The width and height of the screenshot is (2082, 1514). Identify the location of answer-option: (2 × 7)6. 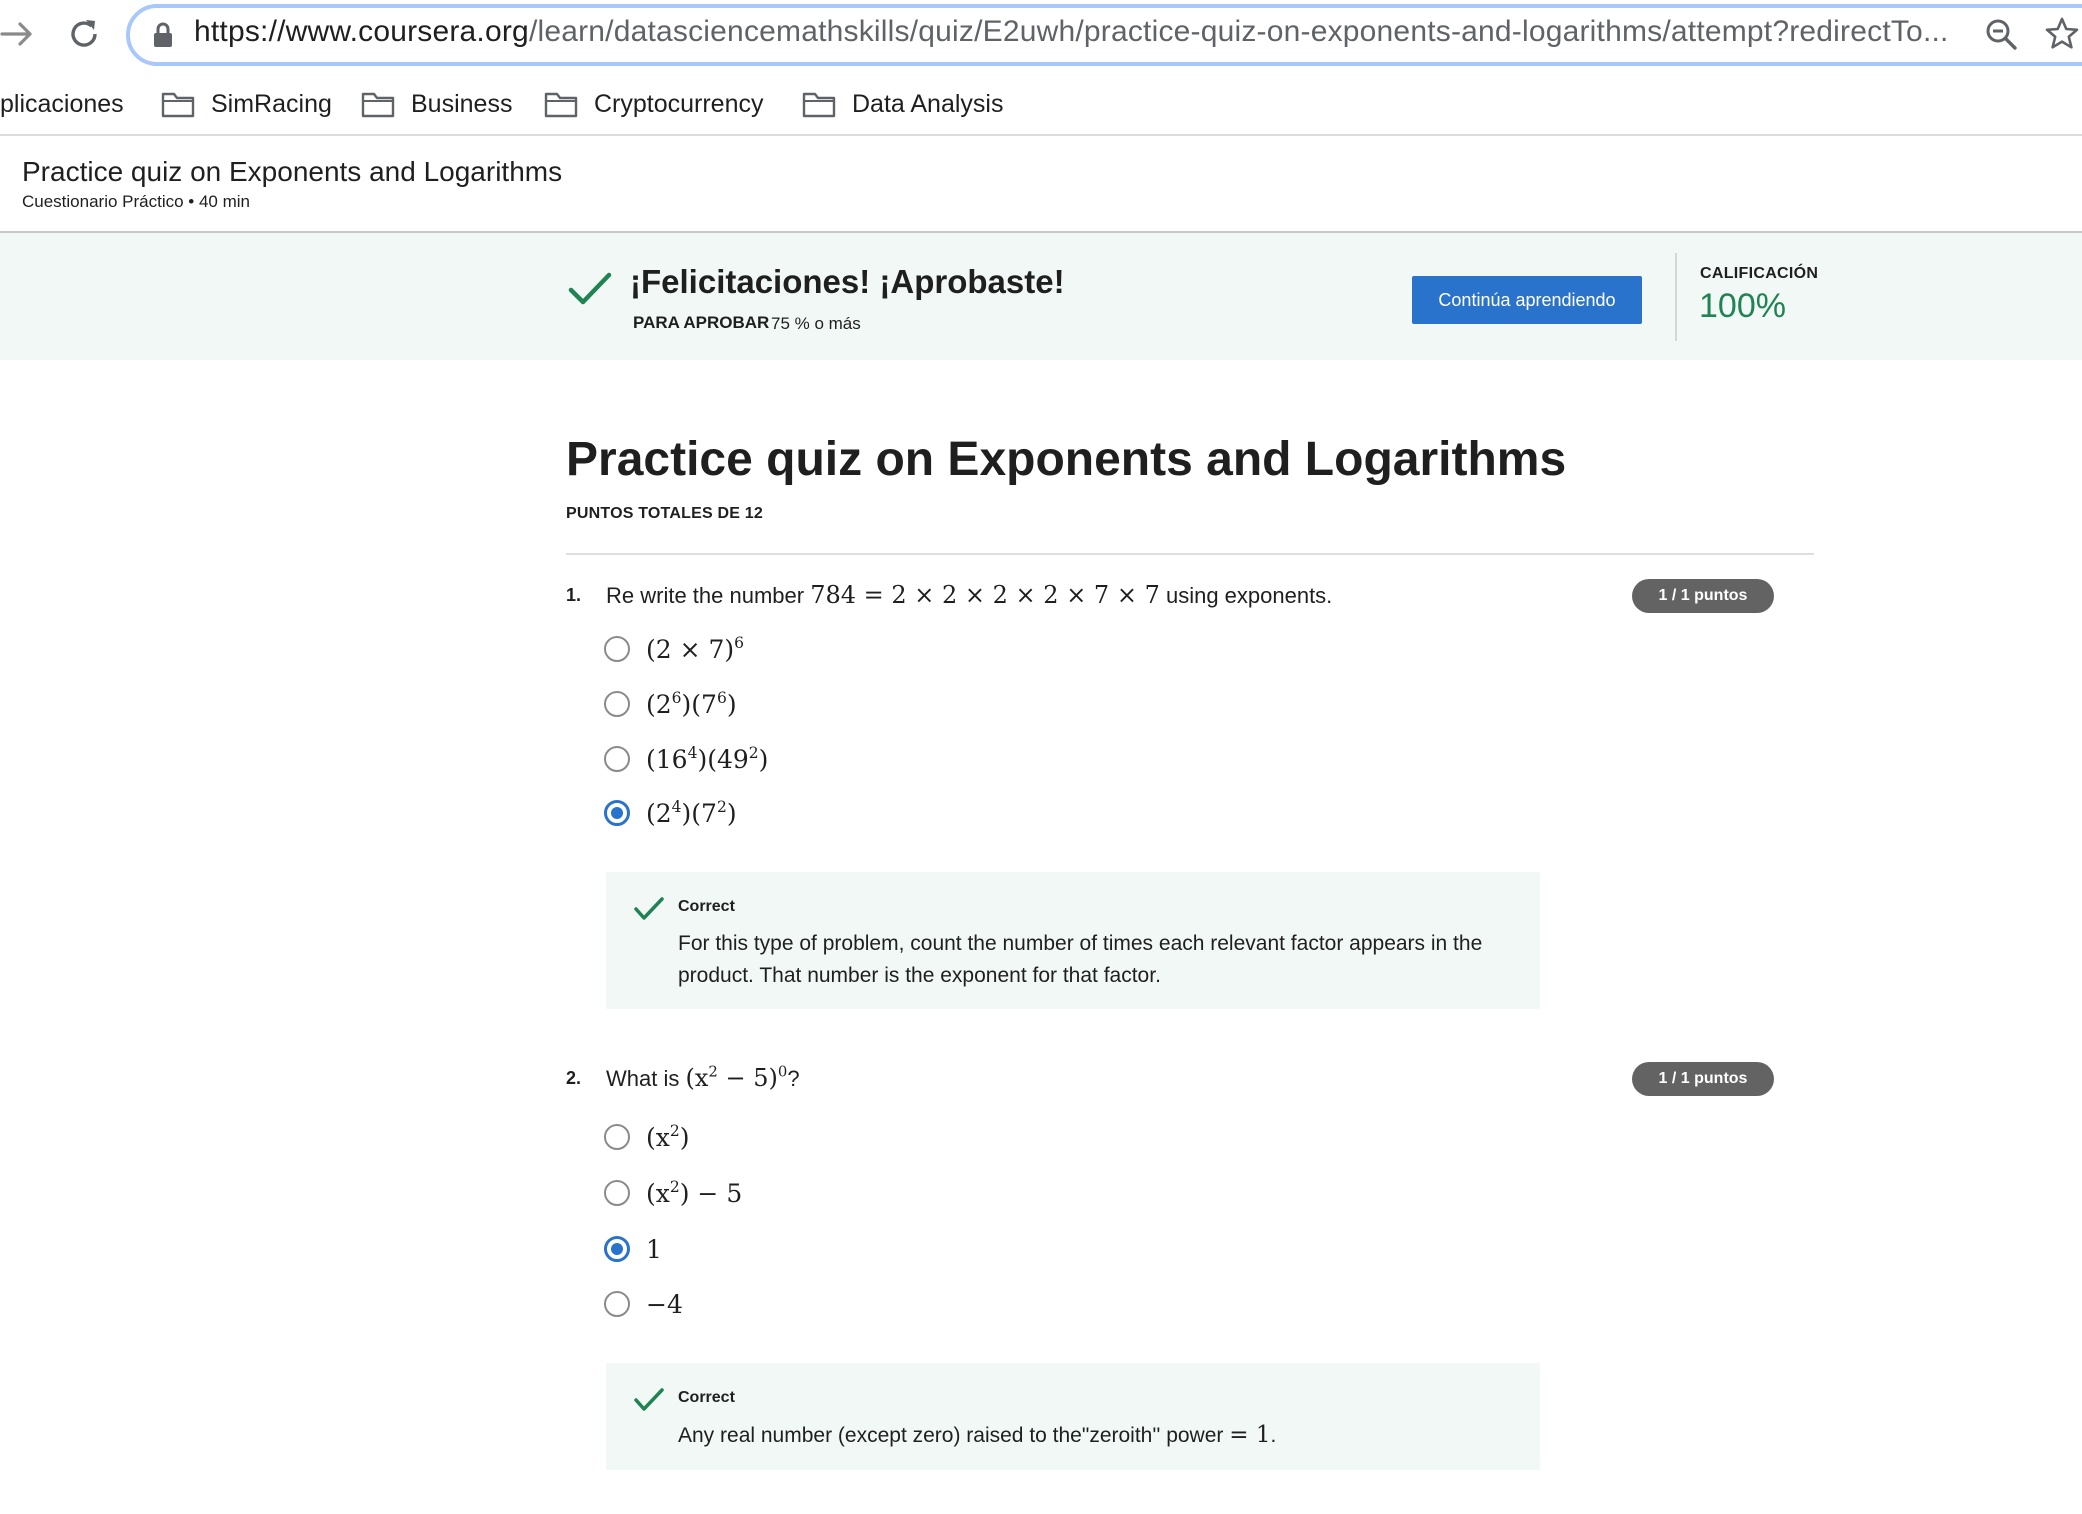
(674, 649).